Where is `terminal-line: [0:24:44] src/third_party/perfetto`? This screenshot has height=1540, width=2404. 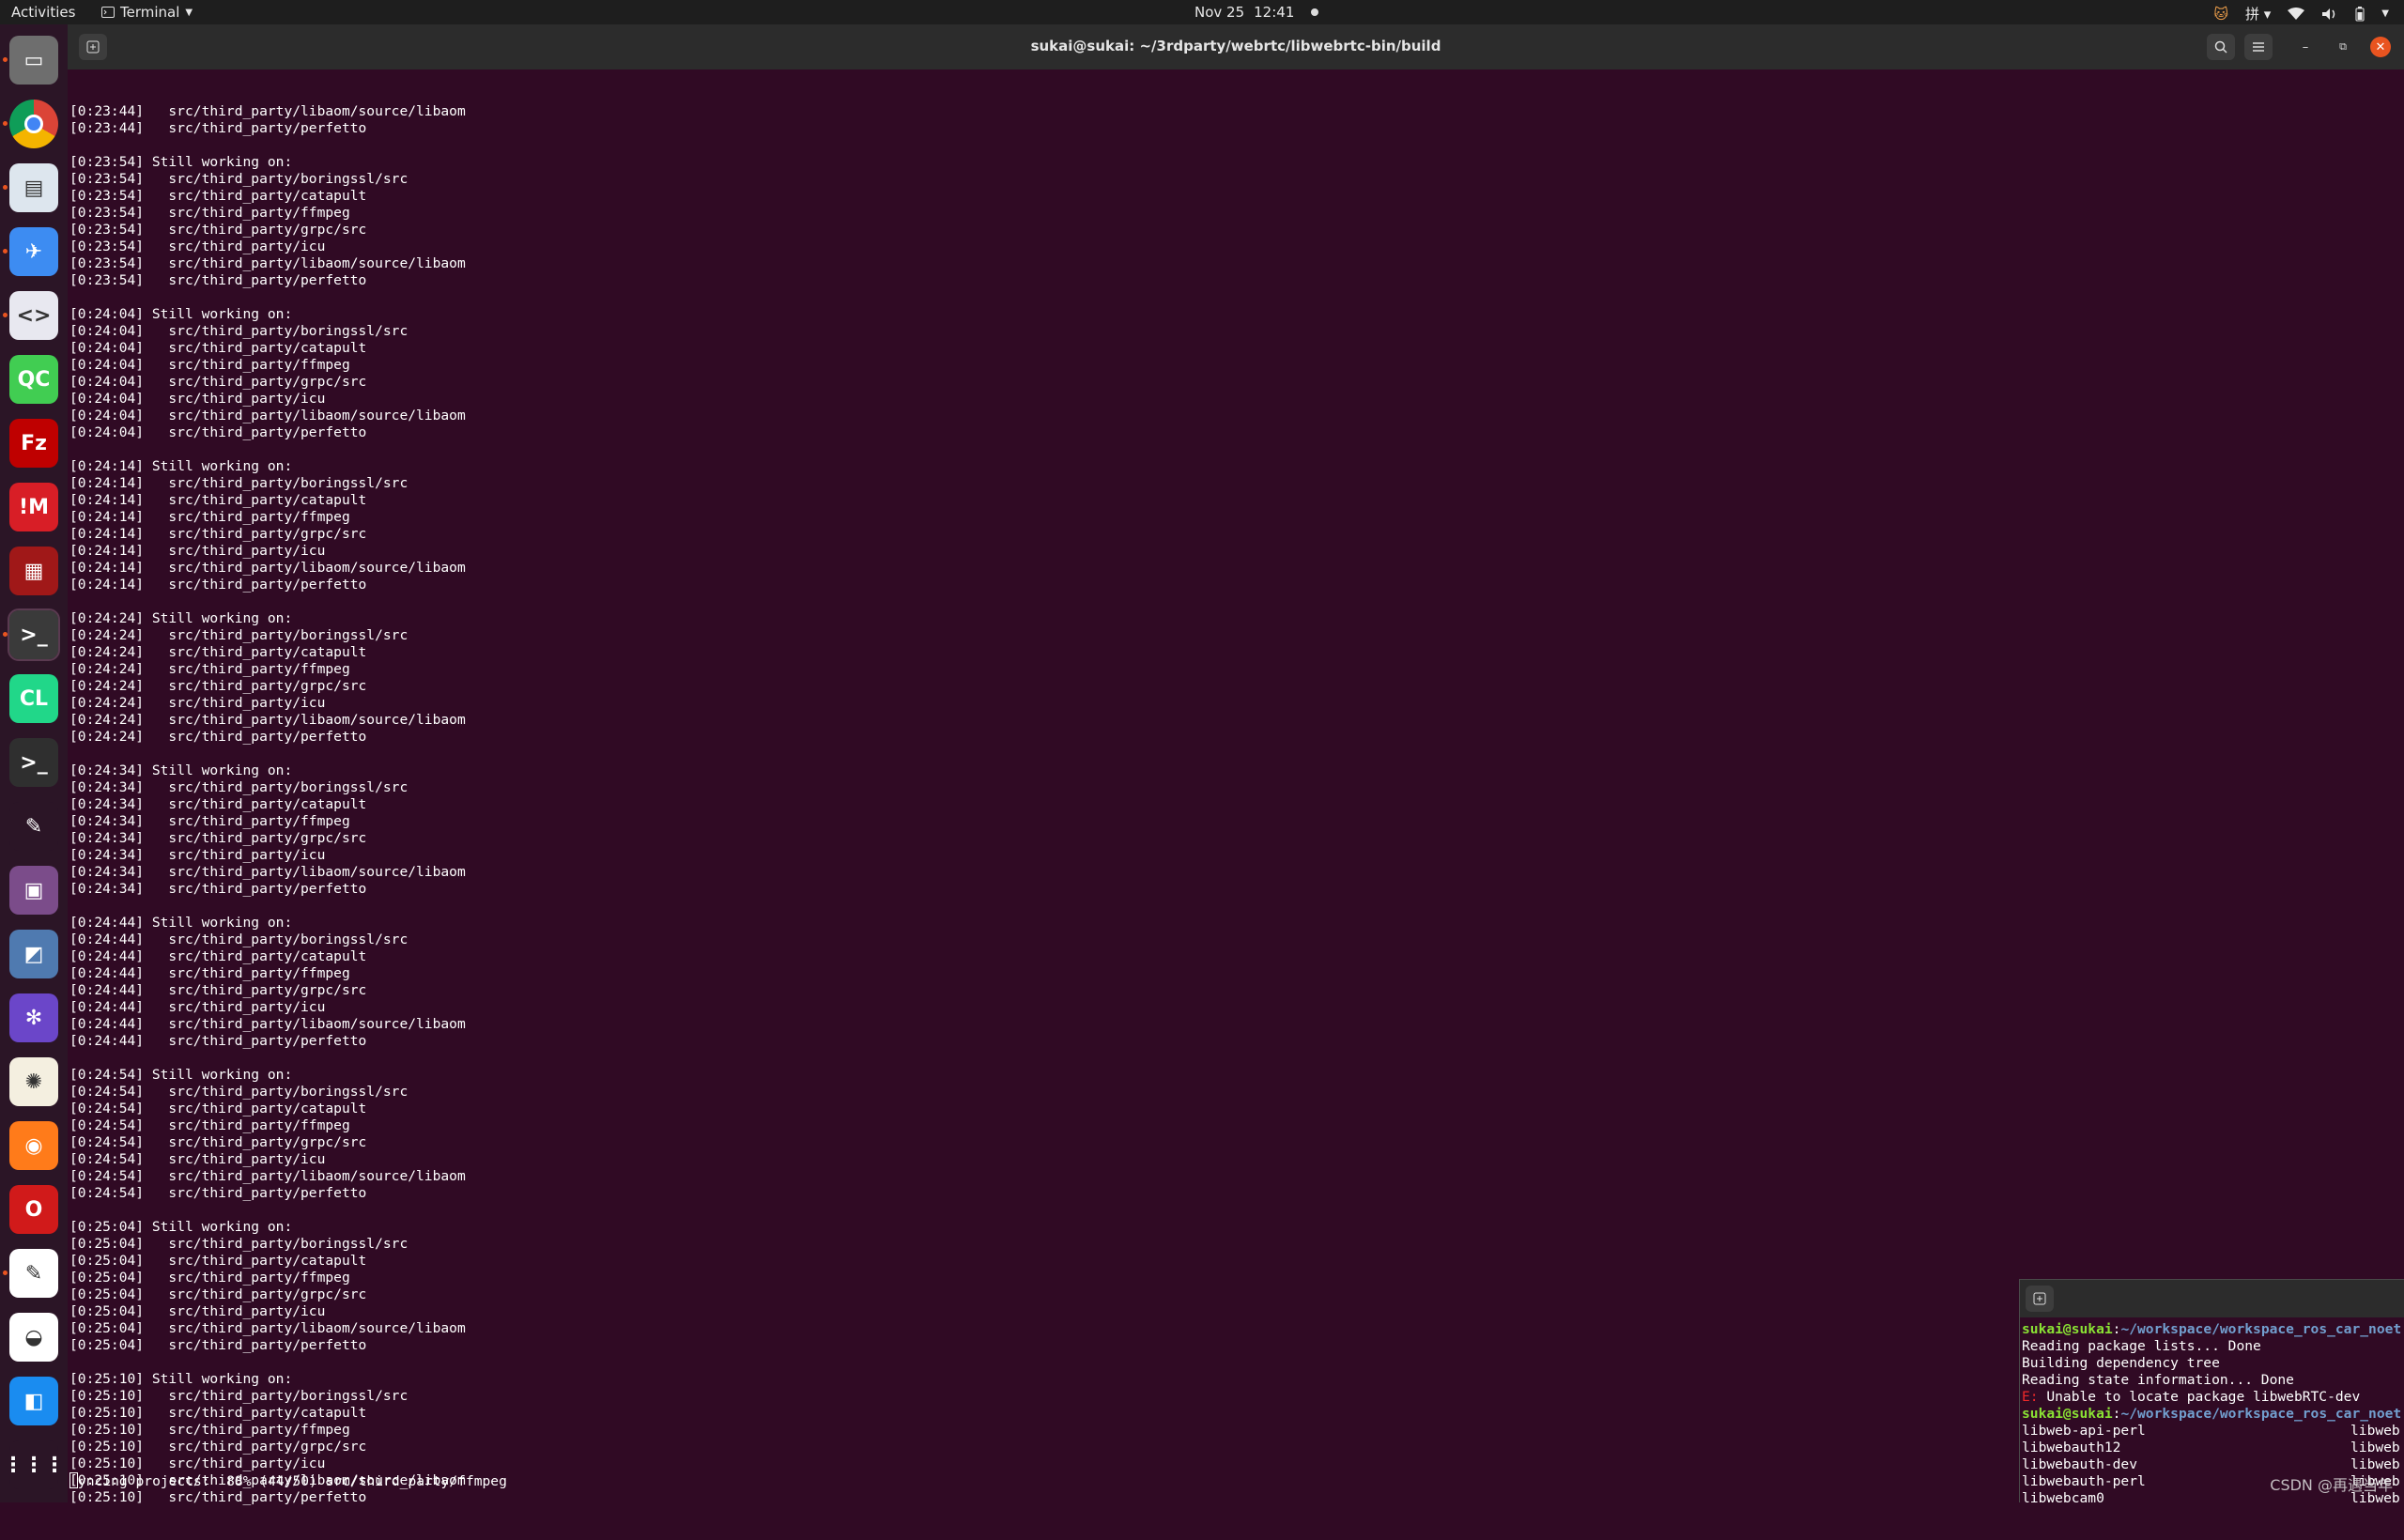 terminal-line: [0:24:44] src/third_party/perfetto is located at coordinates (1101, 1041).